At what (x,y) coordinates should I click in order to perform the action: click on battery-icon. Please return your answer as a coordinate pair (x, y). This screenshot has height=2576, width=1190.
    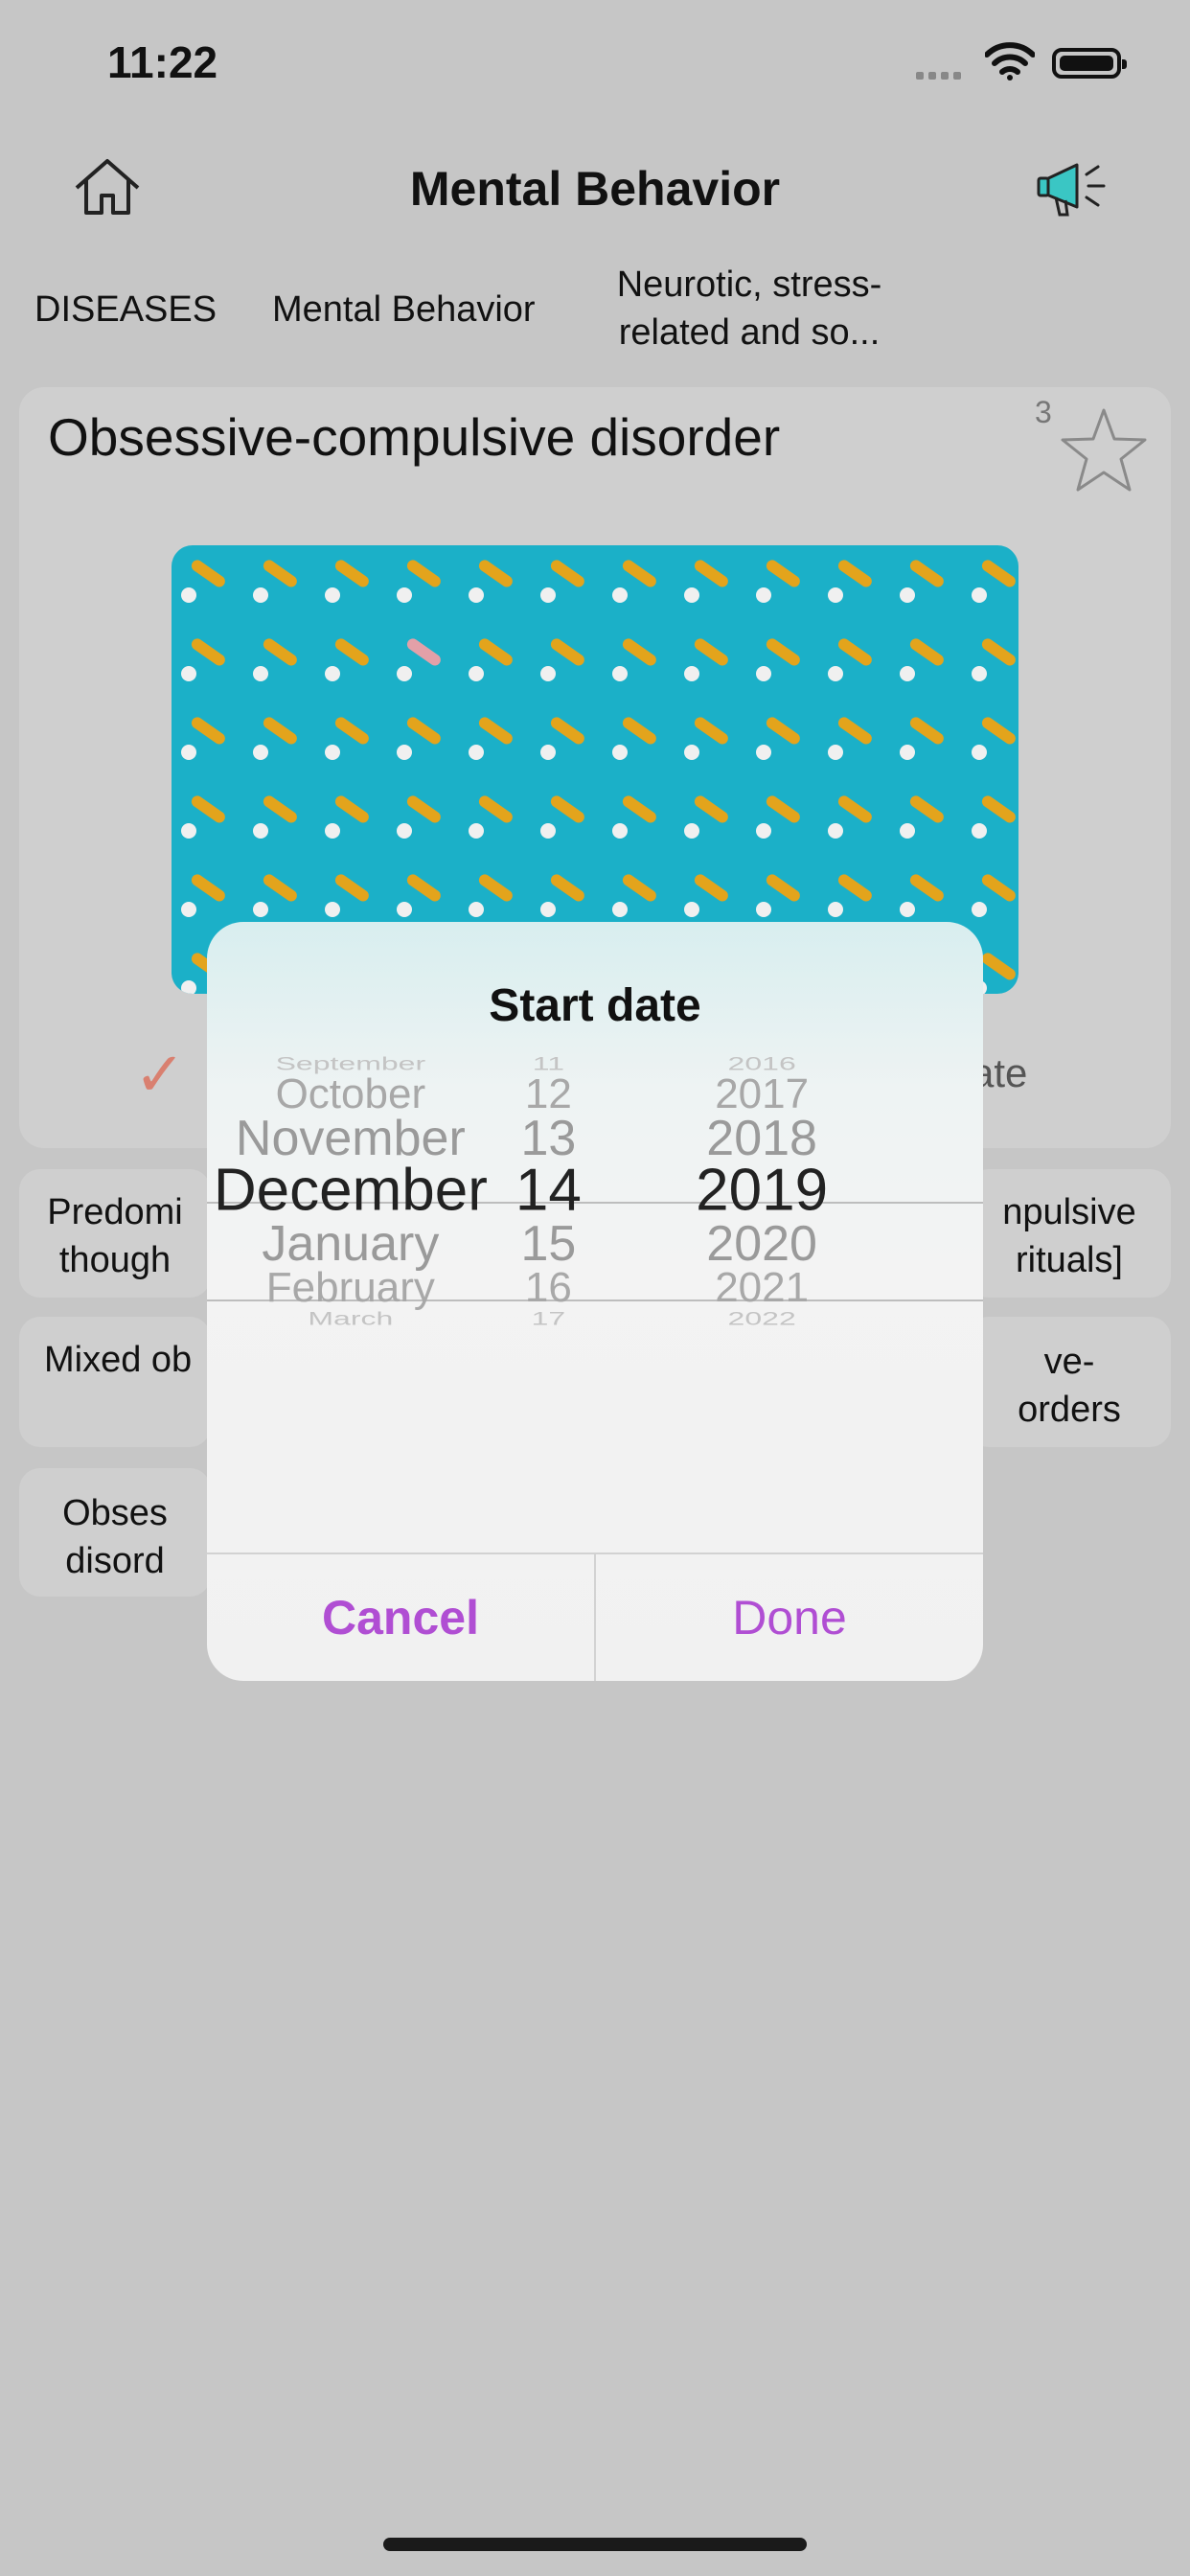
    Looking at the image, I should click on (1090, 63).